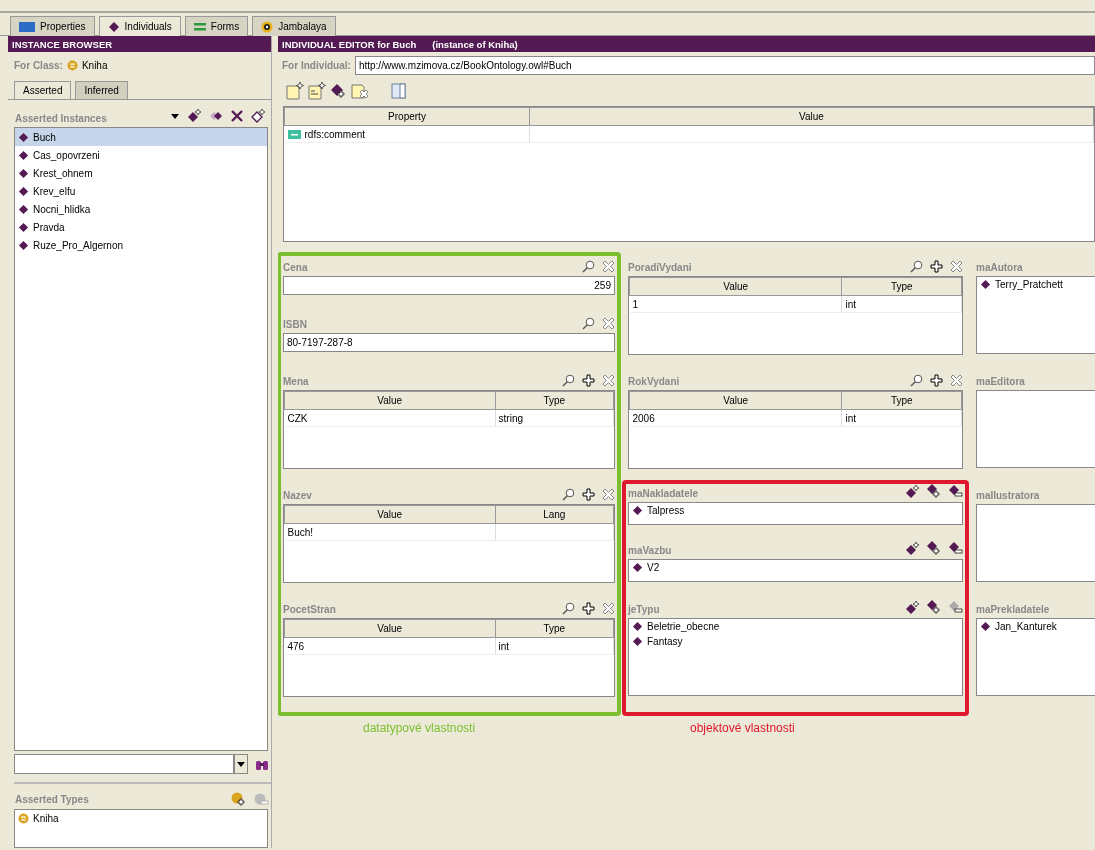  Describe the element at coordinates (52, 26) in the screenshot. I see `tab: Properties` at that location.